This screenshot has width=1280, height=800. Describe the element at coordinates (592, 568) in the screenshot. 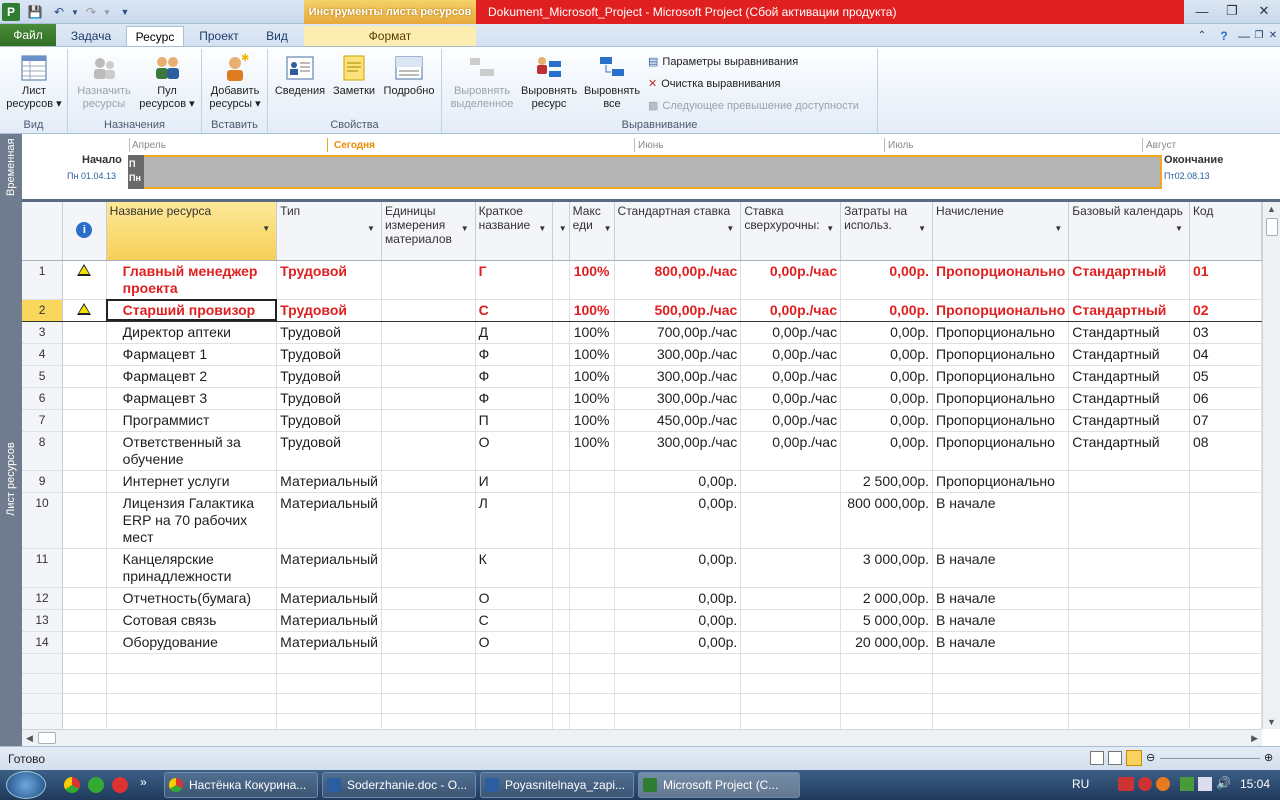

I see `cell-max` at that location.